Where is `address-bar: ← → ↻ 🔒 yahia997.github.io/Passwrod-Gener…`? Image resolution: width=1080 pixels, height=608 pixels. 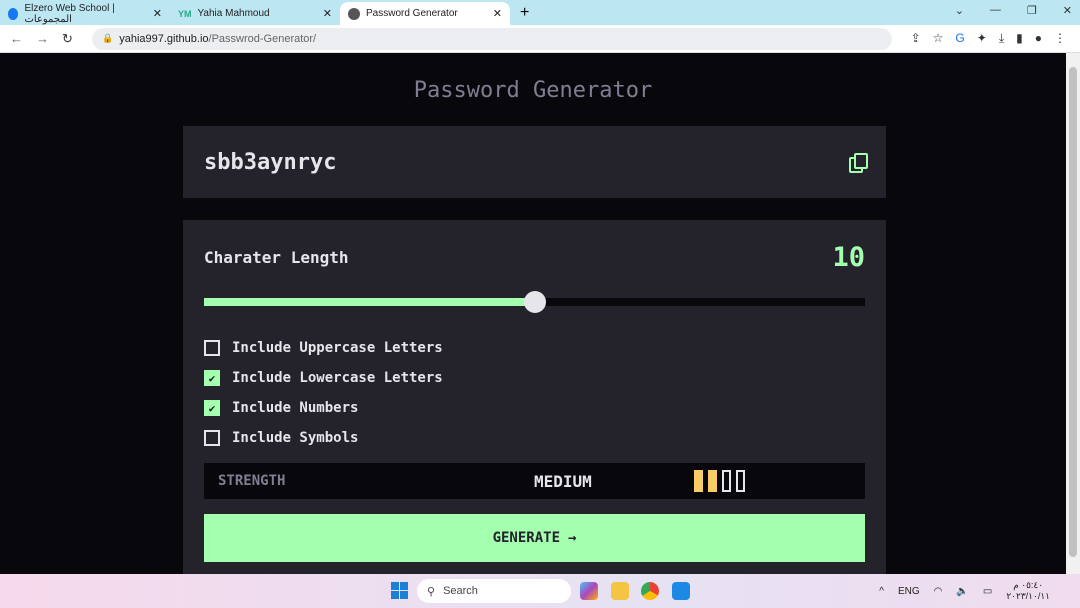
address-bar: ← → ↻ 🔒 yahia997.github.io/Passwrod-Gener… is located at coordinates (540, 39).